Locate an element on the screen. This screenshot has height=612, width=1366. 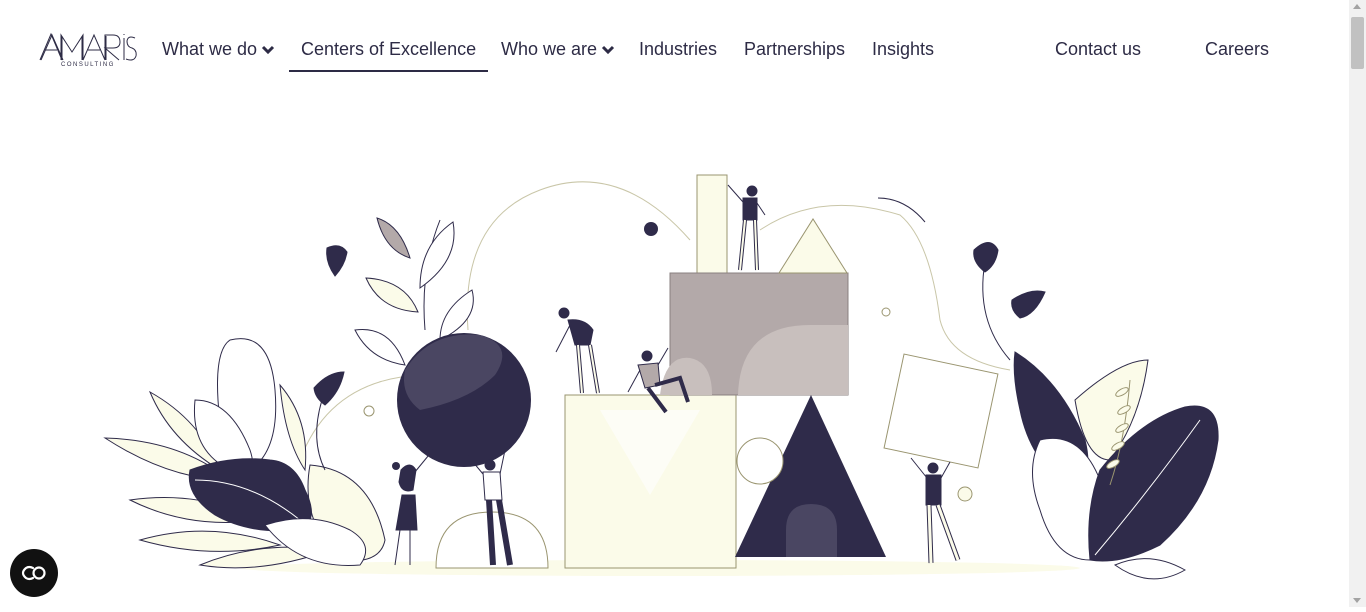
page-scrollbar is located at coordinates (1357, 303).